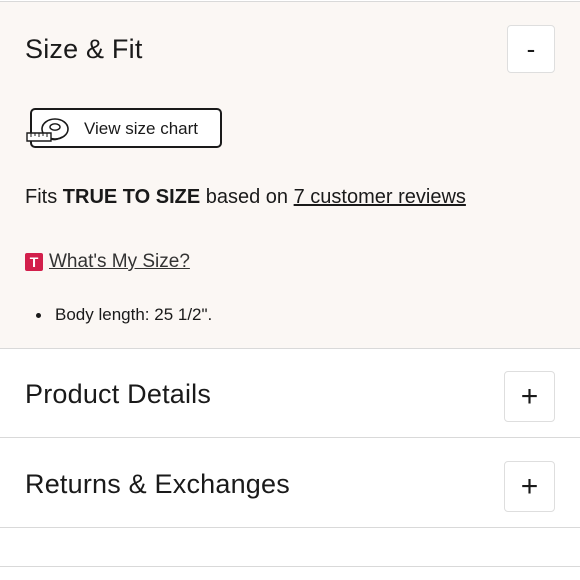 The width and height of the screenshot is (580, 580). I want to click on size-fit-title: Size & Fit, so click(84, 49).